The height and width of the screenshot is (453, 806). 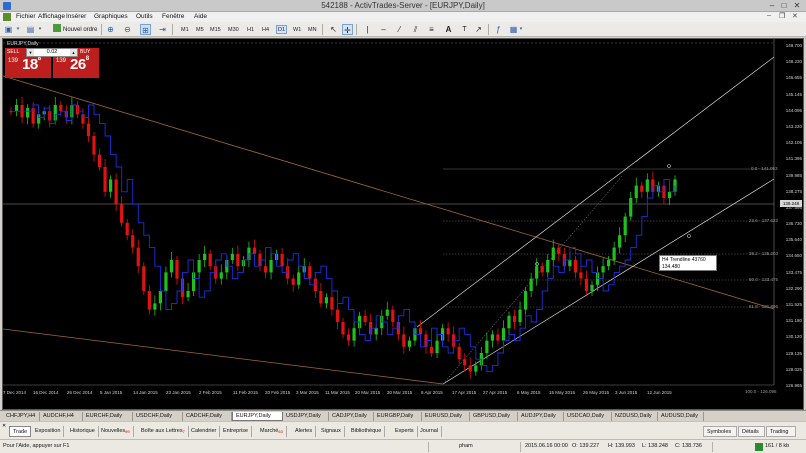 I want to click on chart-tab: AUDCHF,H4, so click(x=61, y=416).